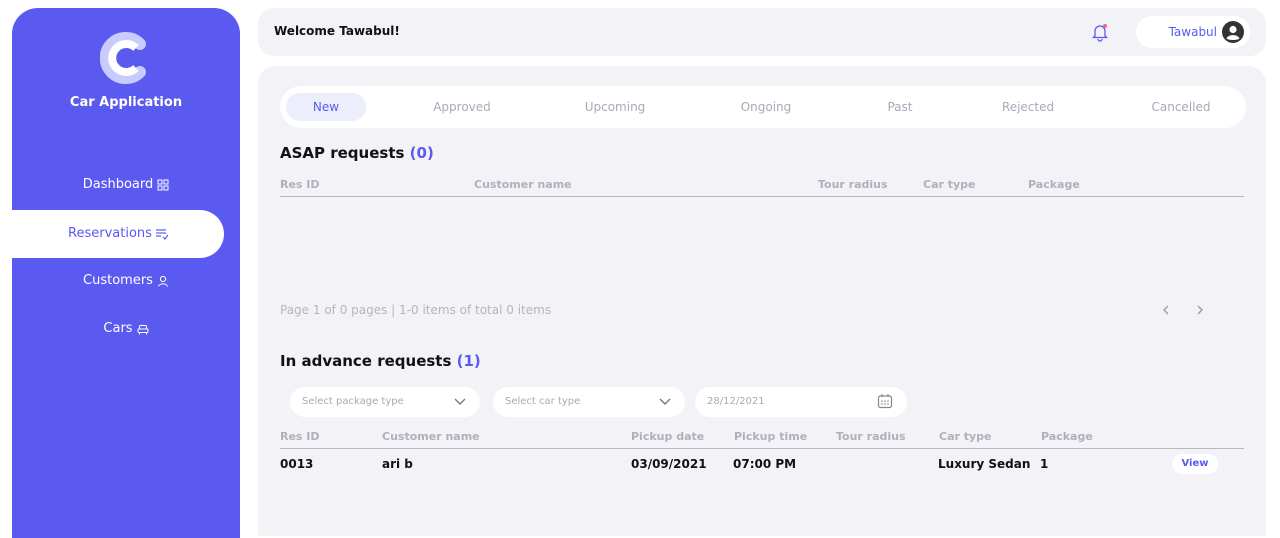  What do you see at coordinates (1200, 310) in the screenshot?
I see `chevron-right-icon` at bounding box center [1200, 310].